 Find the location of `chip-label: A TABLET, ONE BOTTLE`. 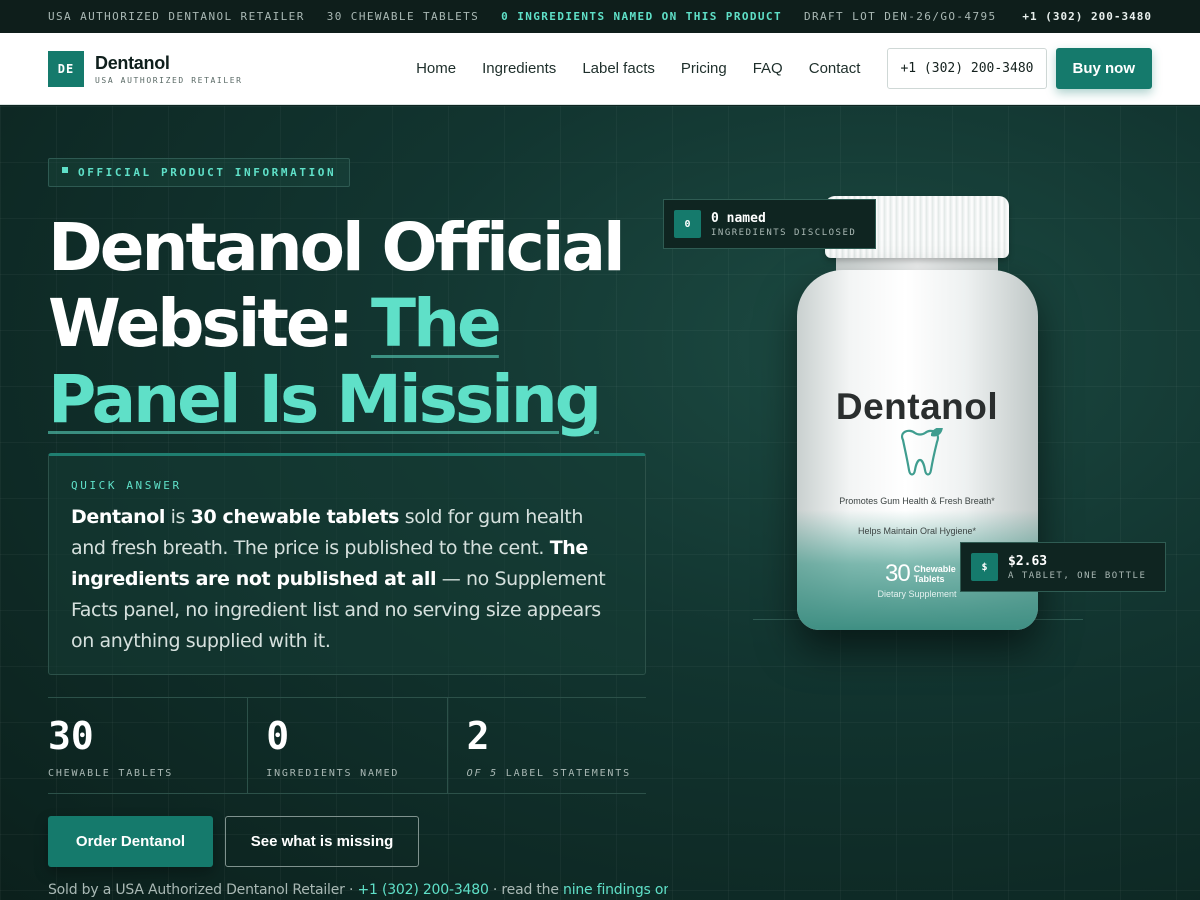

chip-label: A TABLET, ONE BOTTLE is located at coordinates (1077, 575).